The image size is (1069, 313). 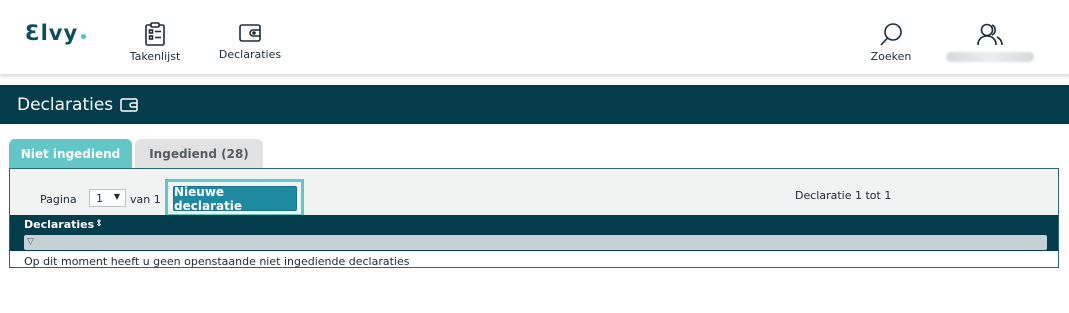 What do you see at coordinates (84, 36) in the screenshot?
I see `logo-dot` at bounding box center [84, 36].